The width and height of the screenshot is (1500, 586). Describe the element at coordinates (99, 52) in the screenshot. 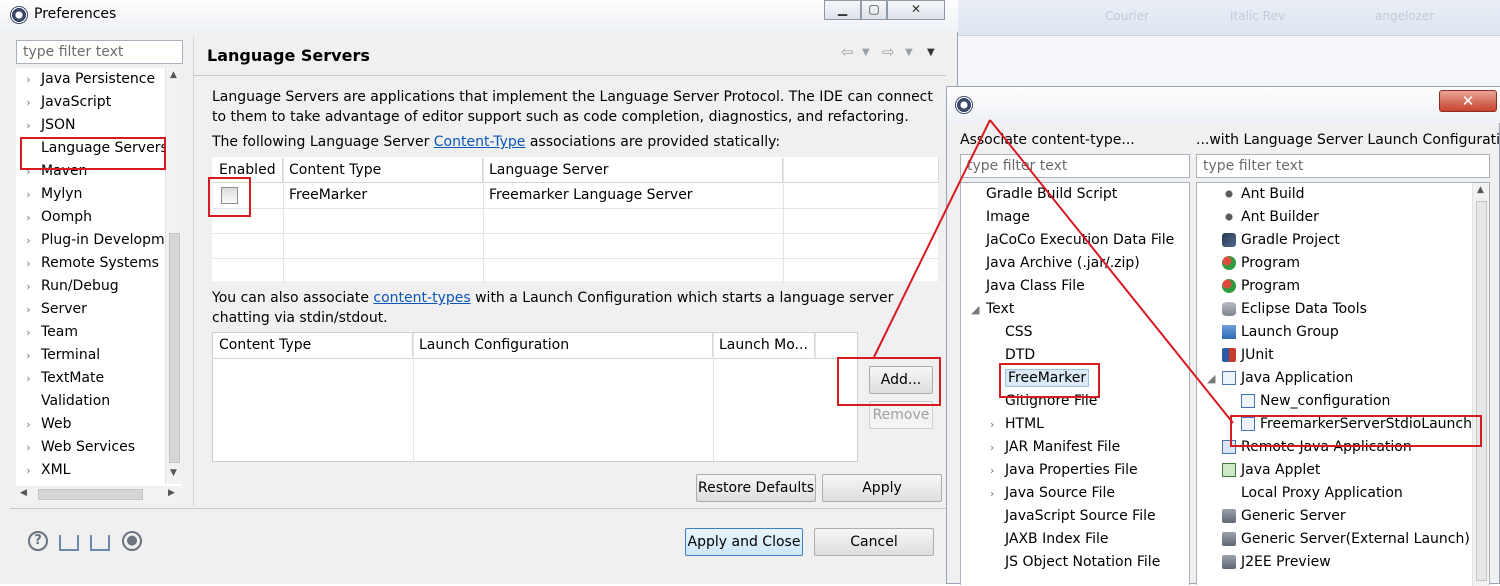

I see `filter-input: type filter text` at that location.